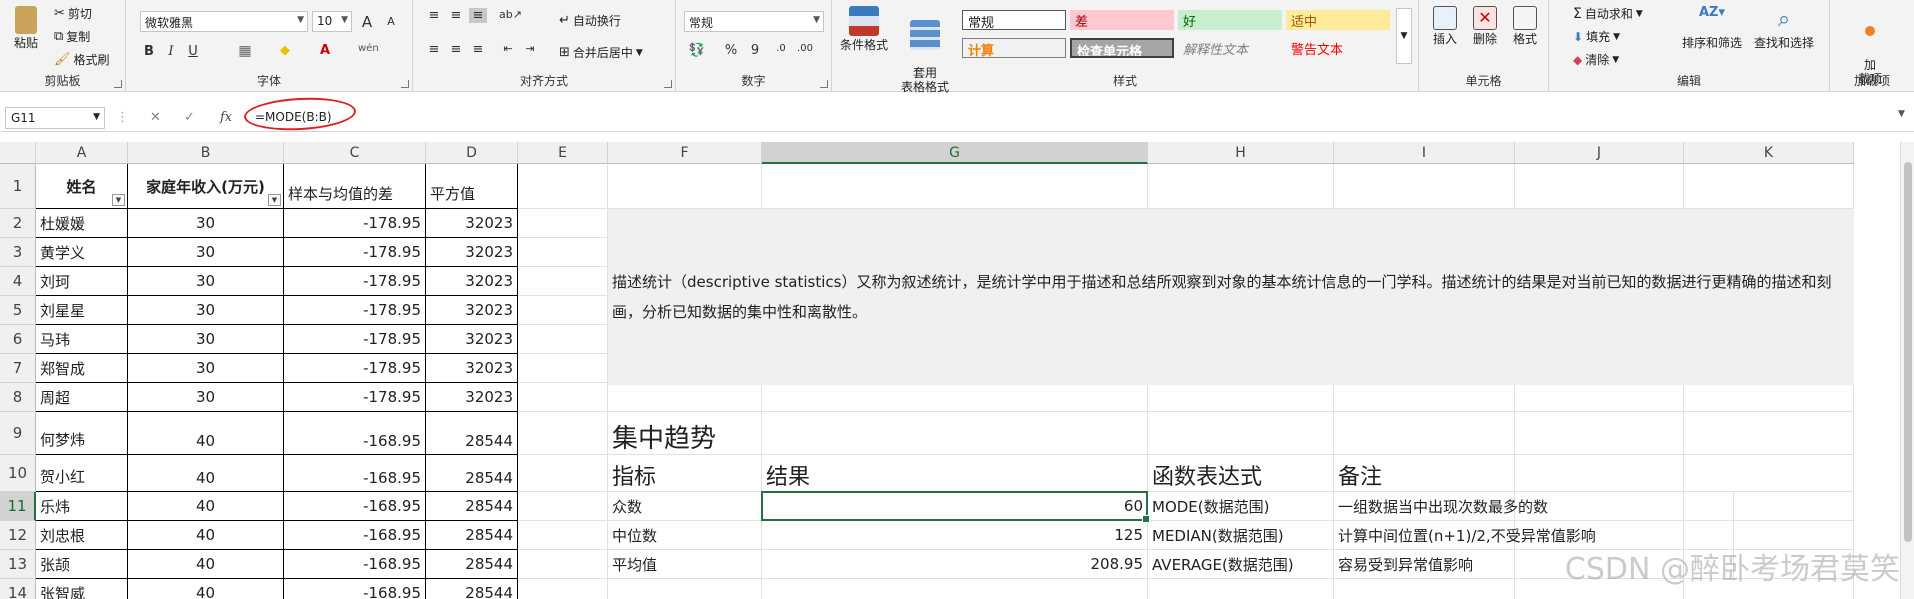  I want to click on cell-i8, so click(1424, 397).